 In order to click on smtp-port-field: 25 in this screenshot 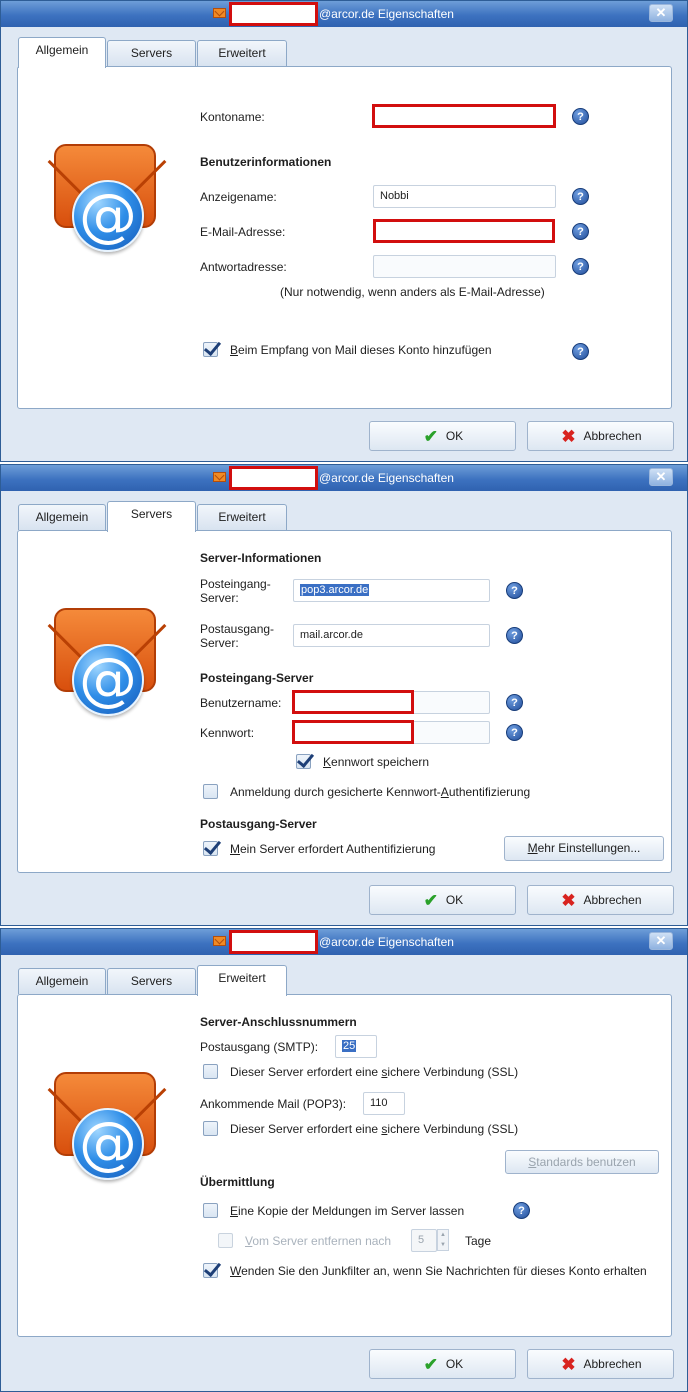, I will do `click(356, 1046)`.